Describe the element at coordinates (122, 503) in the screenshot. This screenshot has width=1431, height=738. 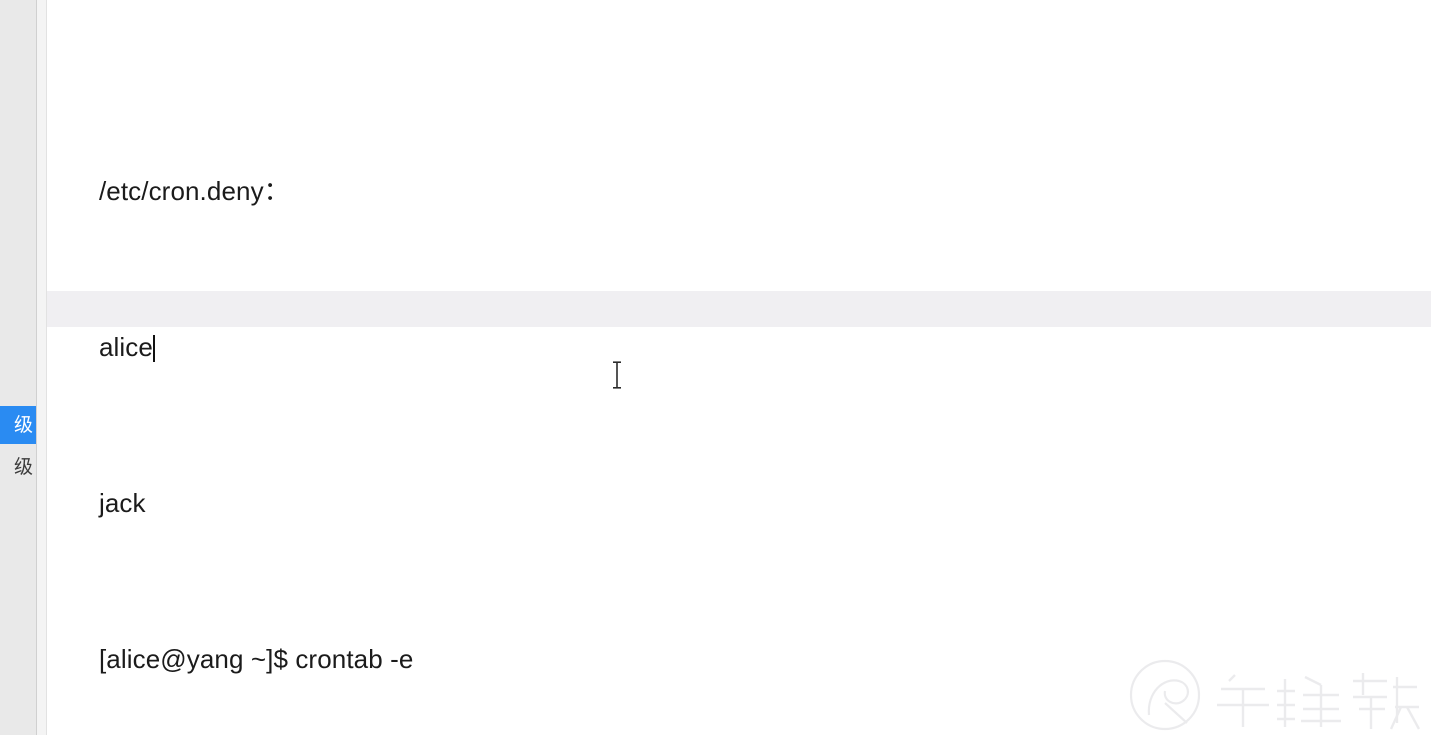
I see `line-text: jack` at that location.